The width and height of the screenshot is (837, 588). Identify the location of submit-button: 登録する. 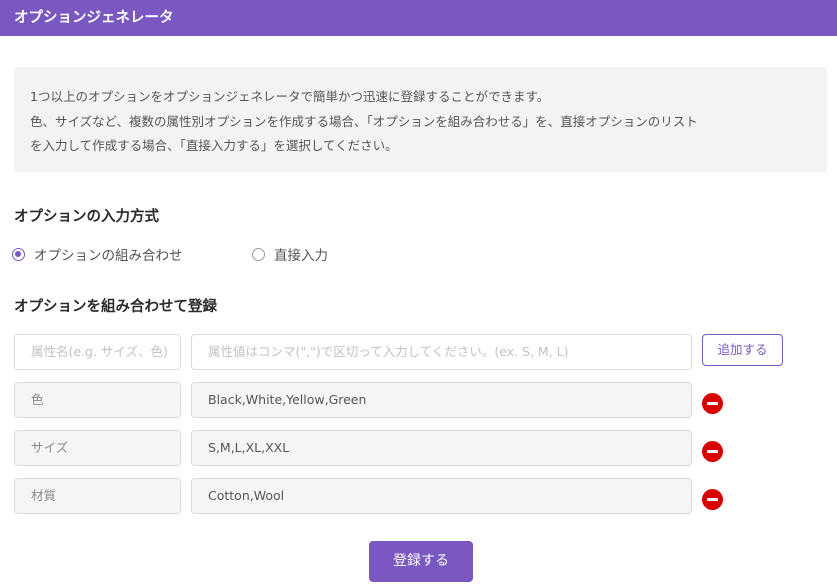
(421, 561).